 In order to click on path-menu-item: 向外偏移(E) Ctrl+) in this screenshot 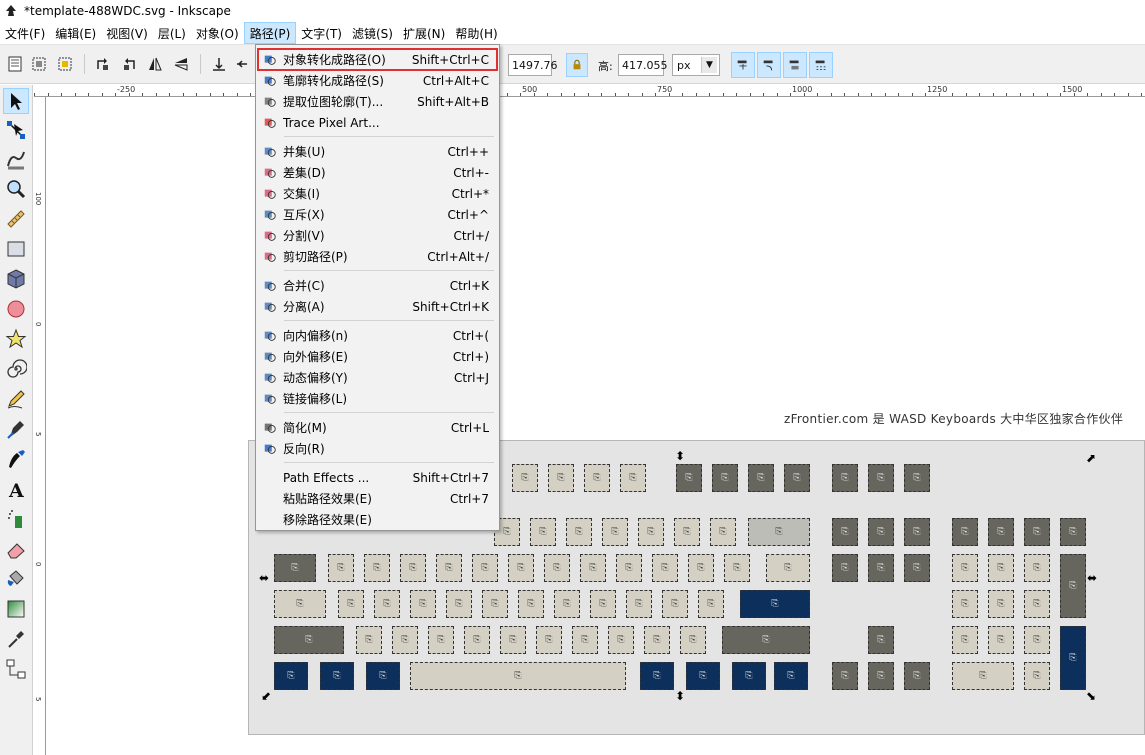, I will do `click(377, 356)`.